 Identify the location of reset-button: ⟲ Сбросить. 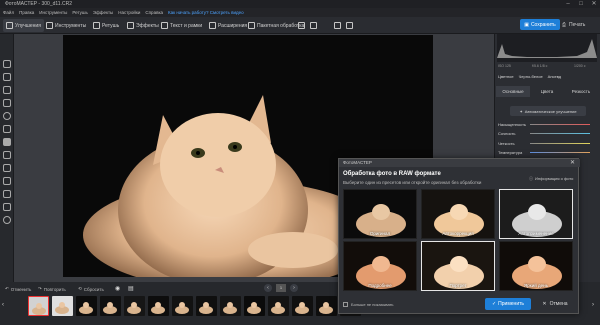
(91, 289).